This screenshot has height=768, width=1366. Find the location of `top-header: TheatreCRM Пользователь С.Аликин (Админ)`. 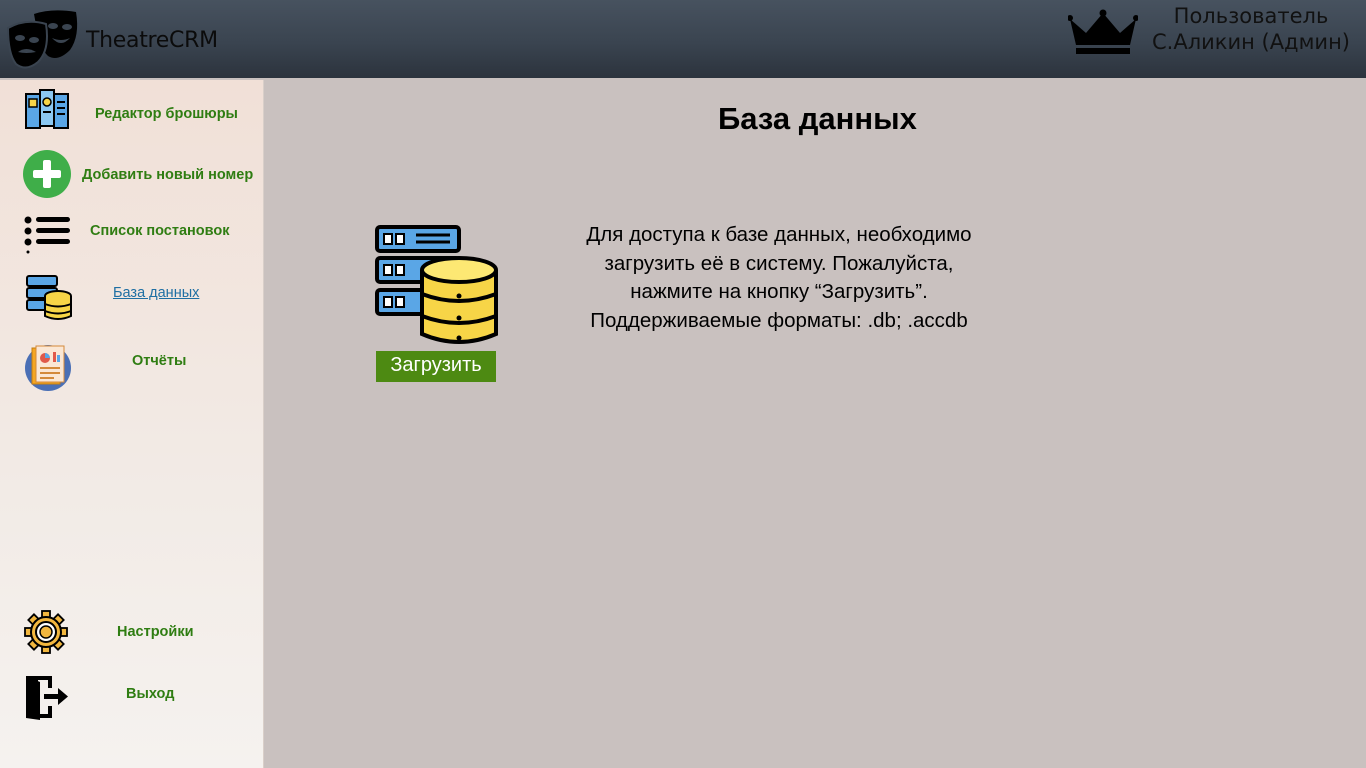

top-header: TheatreCRM Пользователь С.Аликин (Админ) is located at coordinates (683, 39).